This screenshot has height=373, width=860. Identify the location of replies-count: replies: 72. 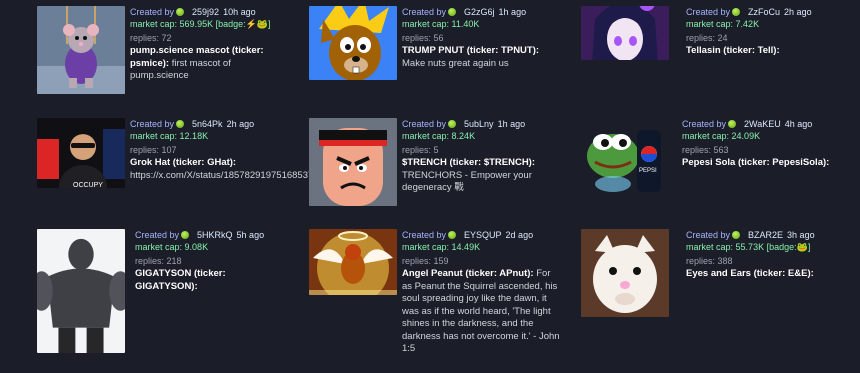
(210, 38).